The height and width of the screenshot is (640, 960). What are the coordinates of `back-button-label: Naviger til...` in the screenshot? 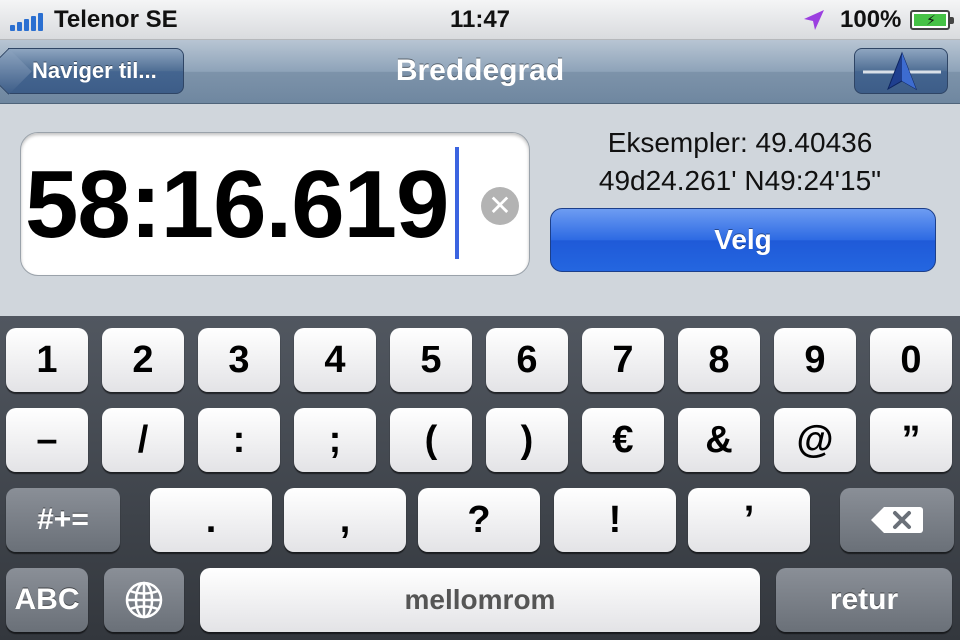 It's located at (94, 70).